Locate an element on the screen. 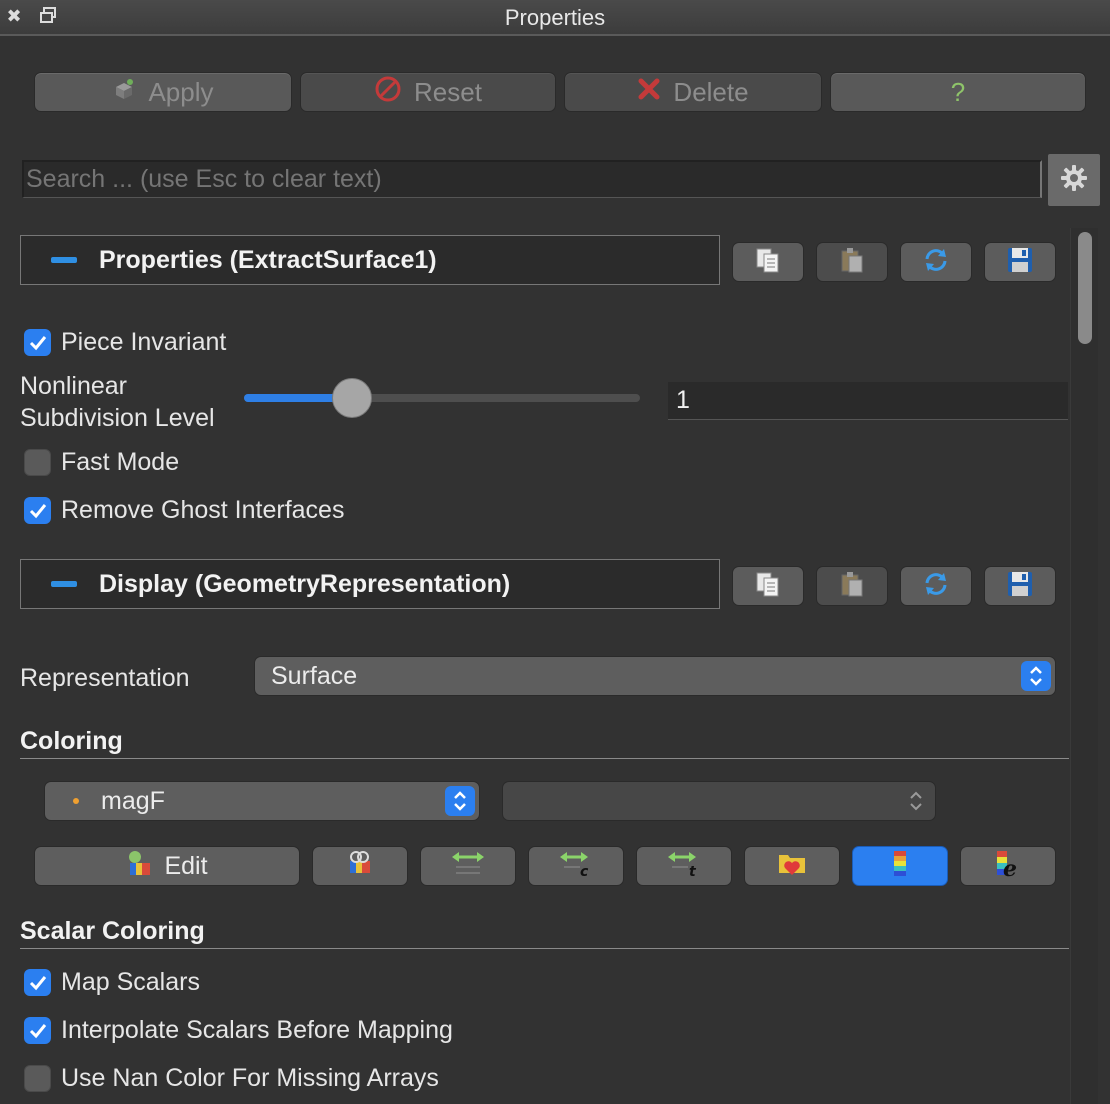 This screenshot has width=1110, height=1104. rescale-icon is located at coordinates (468, 866).